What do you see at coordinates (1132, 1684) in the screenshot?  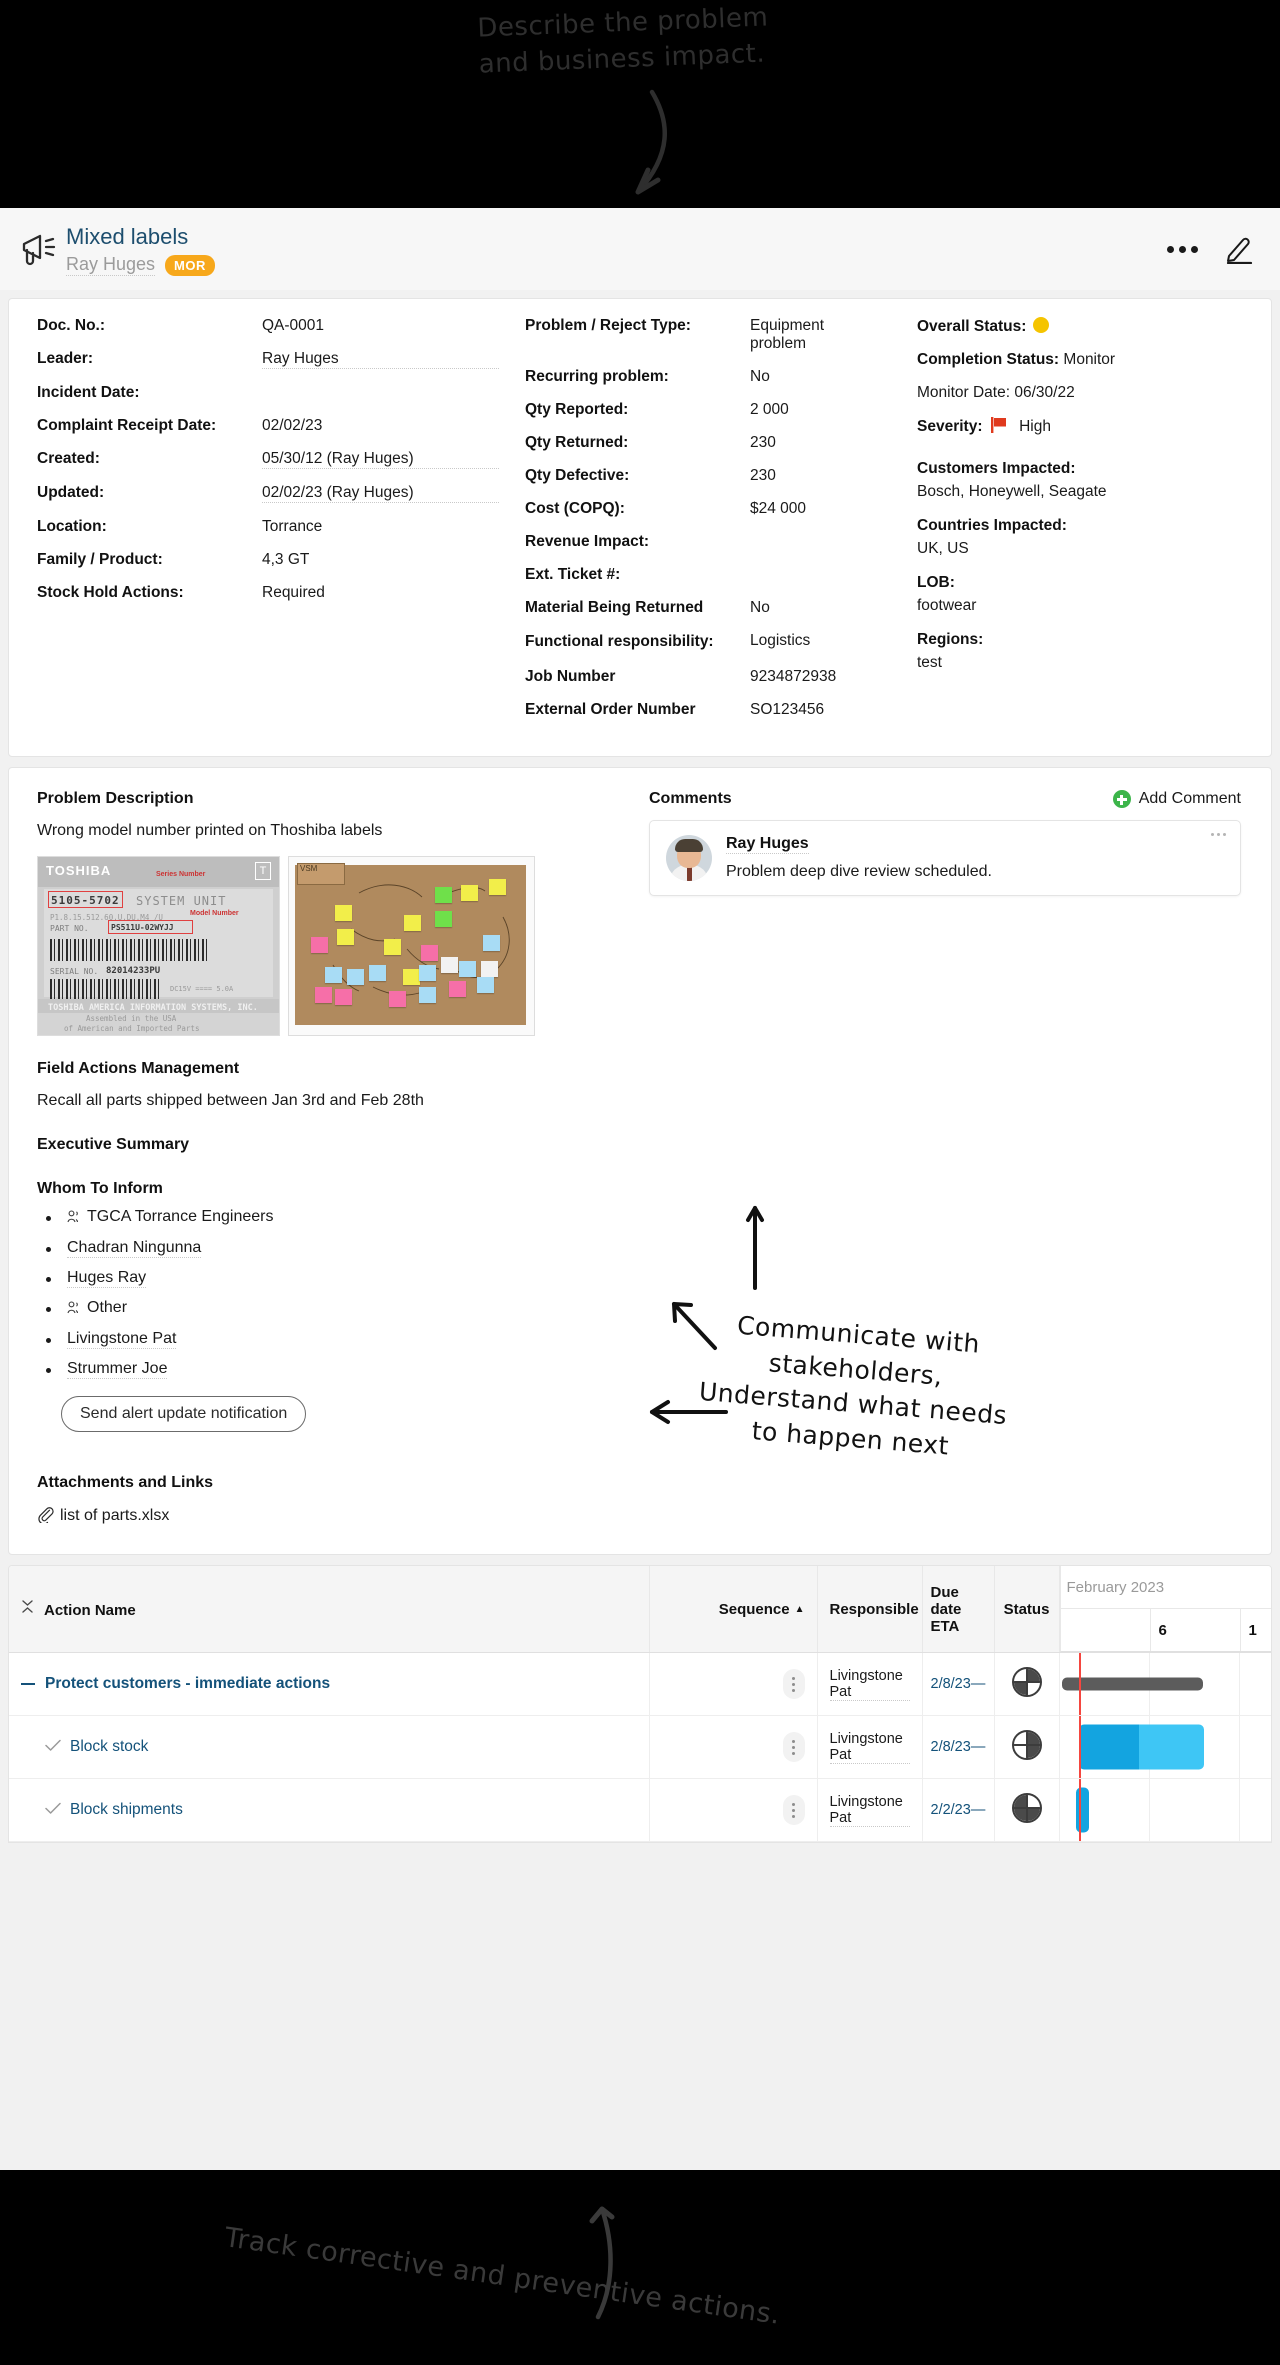 I see `gantt-bar-summary` at bounding box center [1132, 1684].